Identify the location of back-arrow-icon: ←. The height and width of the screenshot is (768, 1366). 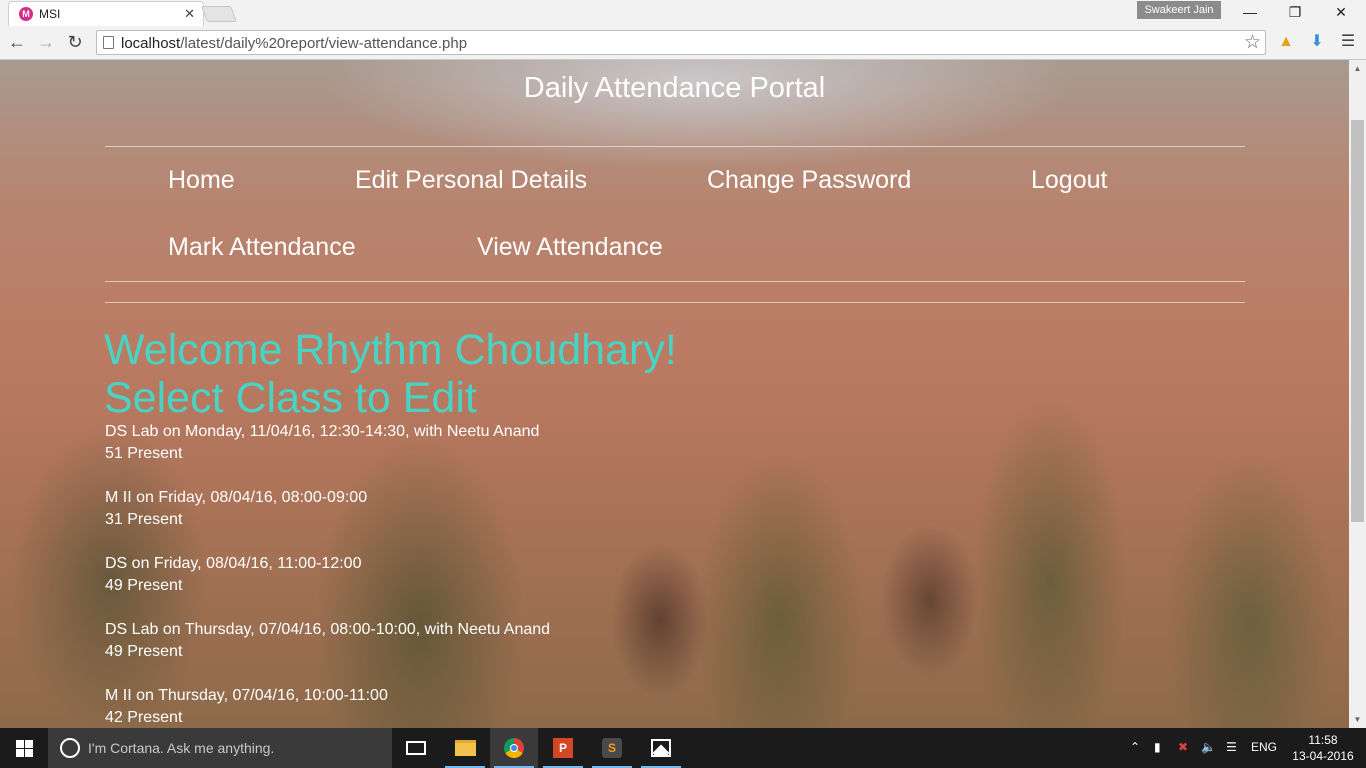
(17, 42).